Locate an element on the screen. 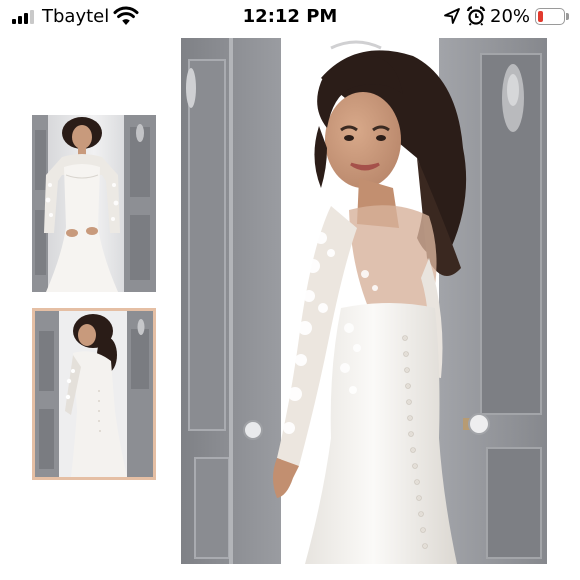 The height and width of the screenshot is (580, 580). status-bar: Tbaytel 12:12 PM 20% is located at coordinates (290, 16).